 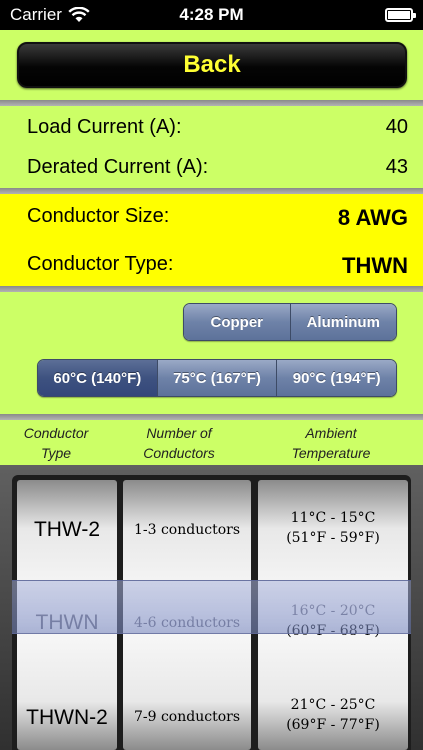 What do you see at coordinates (217, 127) in the screenshot?
I see `load-current-row: Load Current (A): 40` at bounding box center [217, 127].